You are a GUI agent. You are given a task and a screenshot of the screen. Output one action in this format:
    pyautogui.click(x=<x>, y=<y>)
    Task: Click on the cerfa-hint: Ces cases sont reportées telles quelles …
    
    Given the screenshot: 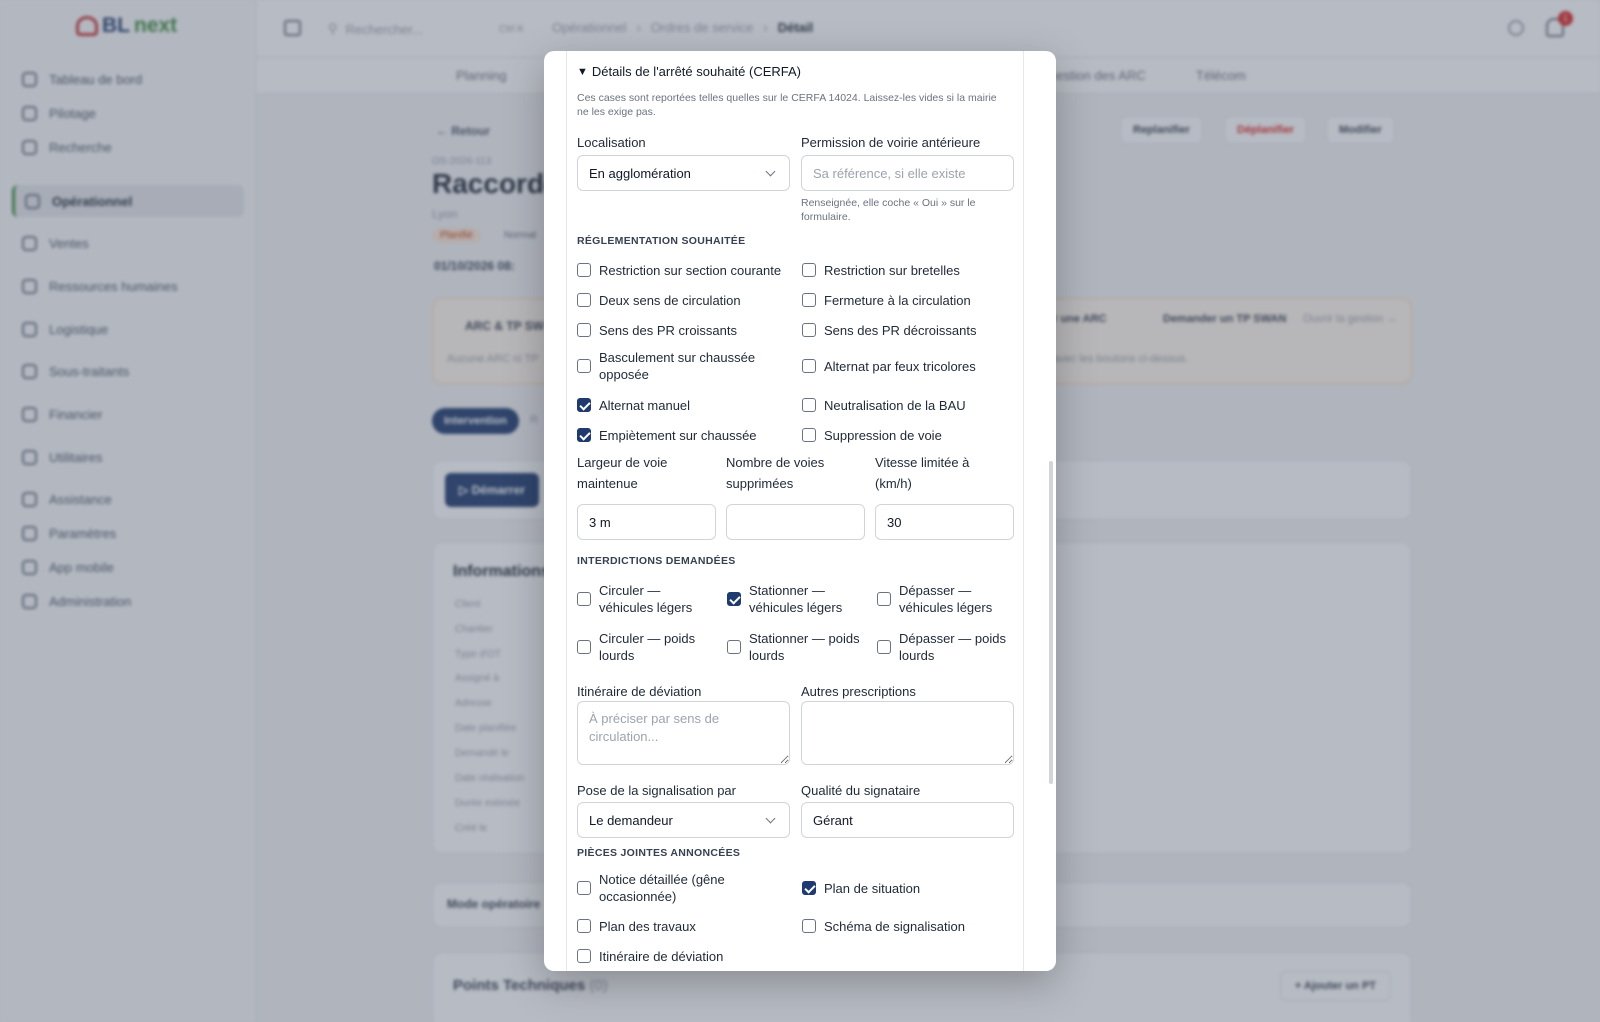 What is the action you would take?
    pyautogui.click(x=787, y=105)
    